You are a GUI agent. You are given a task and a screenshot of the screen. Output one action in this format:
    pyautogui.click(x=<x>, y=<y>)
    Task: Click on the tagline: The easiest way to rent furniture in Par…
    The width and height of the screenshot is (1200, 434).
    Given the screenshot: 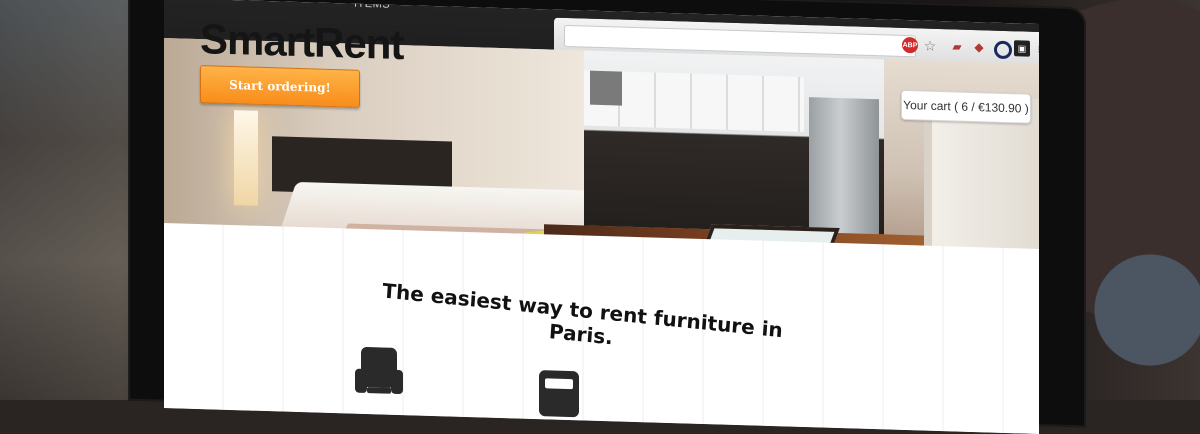 What is the action you would take?
    pyautogui.click(x=582, y=314)
    